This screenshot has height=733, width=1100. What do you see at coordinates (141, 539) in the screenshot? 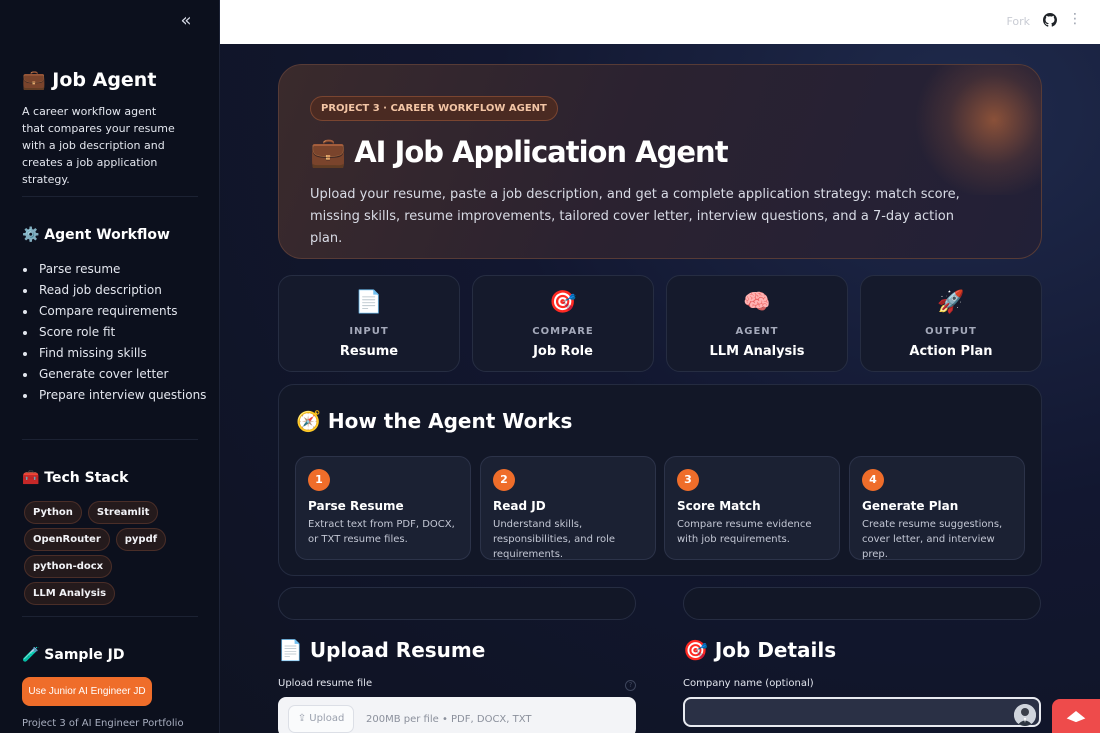
I see `tech-chip: pypdf` at bounding box center [141, 539].